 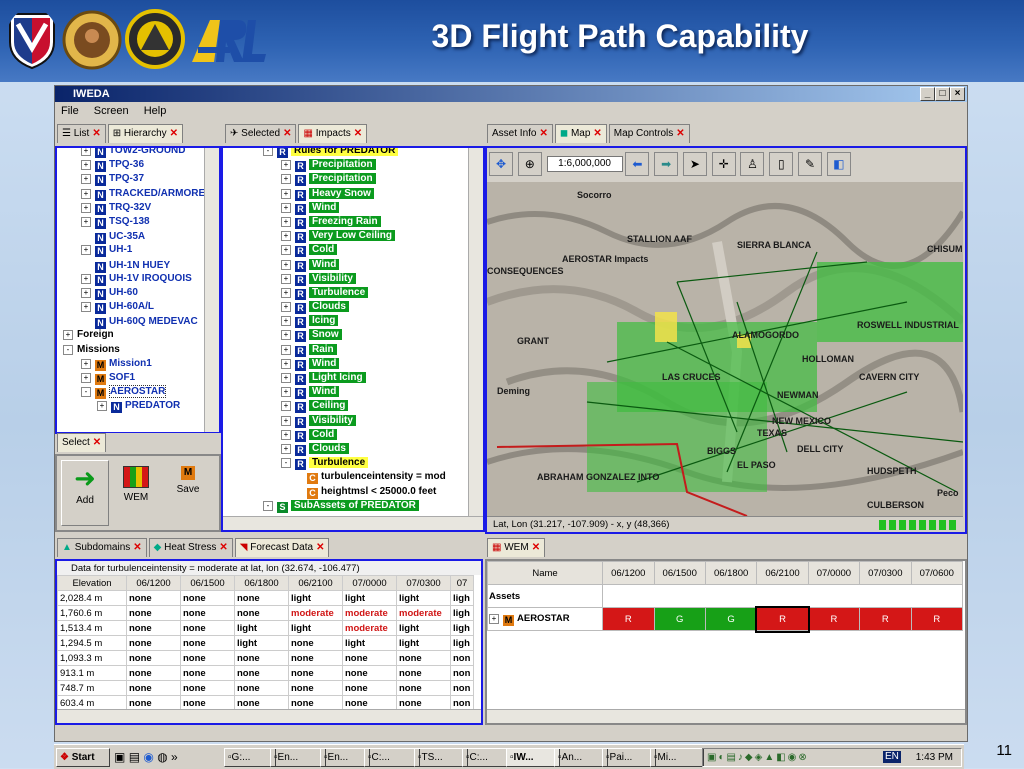 What do you see at coordinates (261, 133) in the screenshot?
I see `tab-selected: ✈ Selected ✕` at bounding box center [261, 133].